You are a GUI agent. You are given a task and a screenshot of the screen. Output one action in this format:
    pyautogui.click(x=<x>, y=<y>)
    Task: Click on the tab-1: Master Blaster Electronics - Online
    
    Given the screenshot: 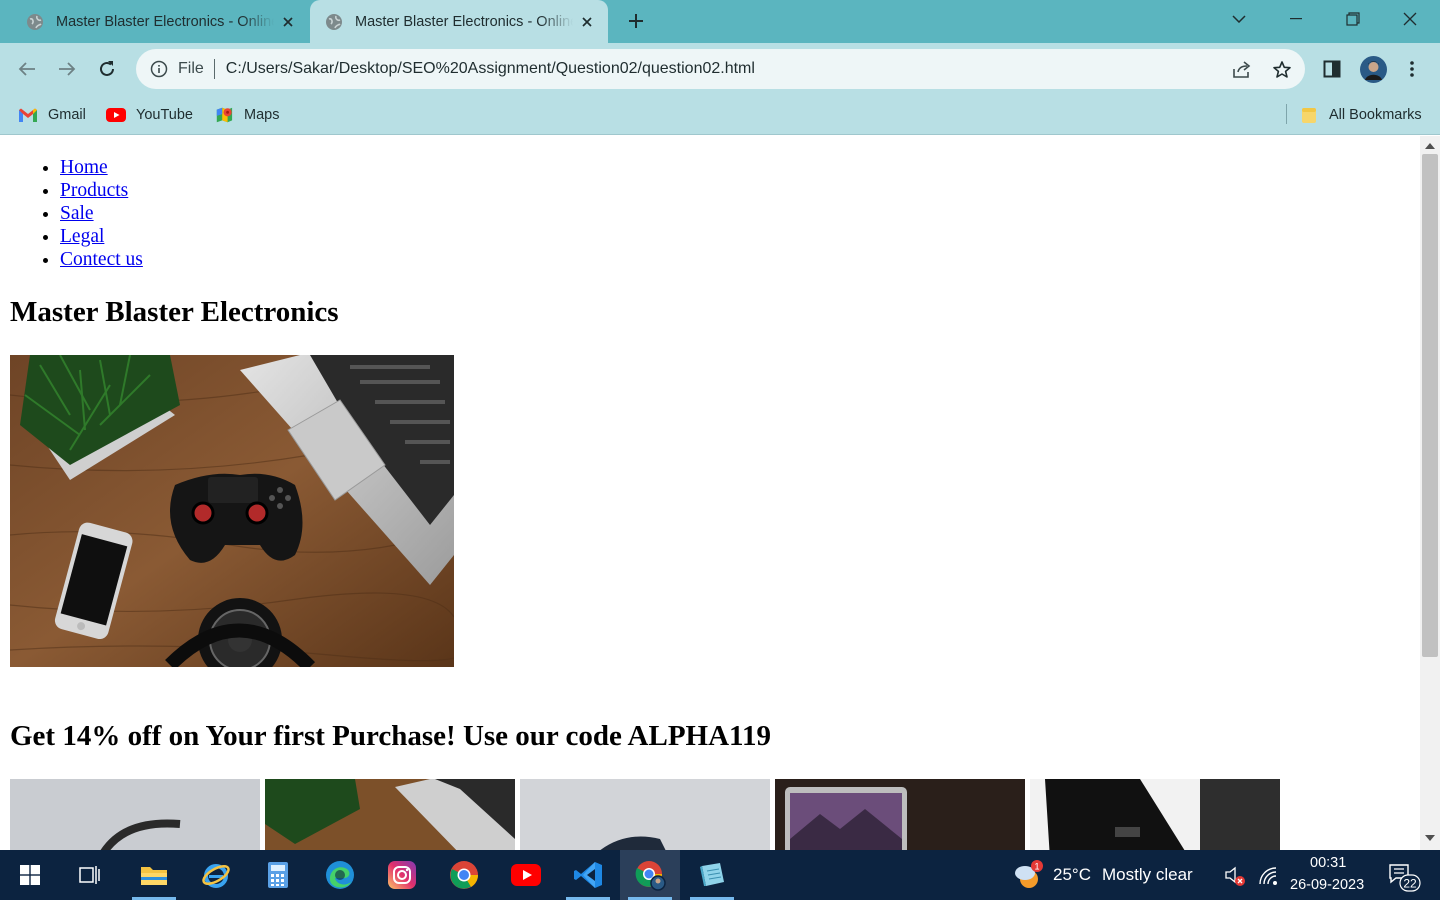 What is the action you would take?
    pyautogui.click(x=166, y=21)
    